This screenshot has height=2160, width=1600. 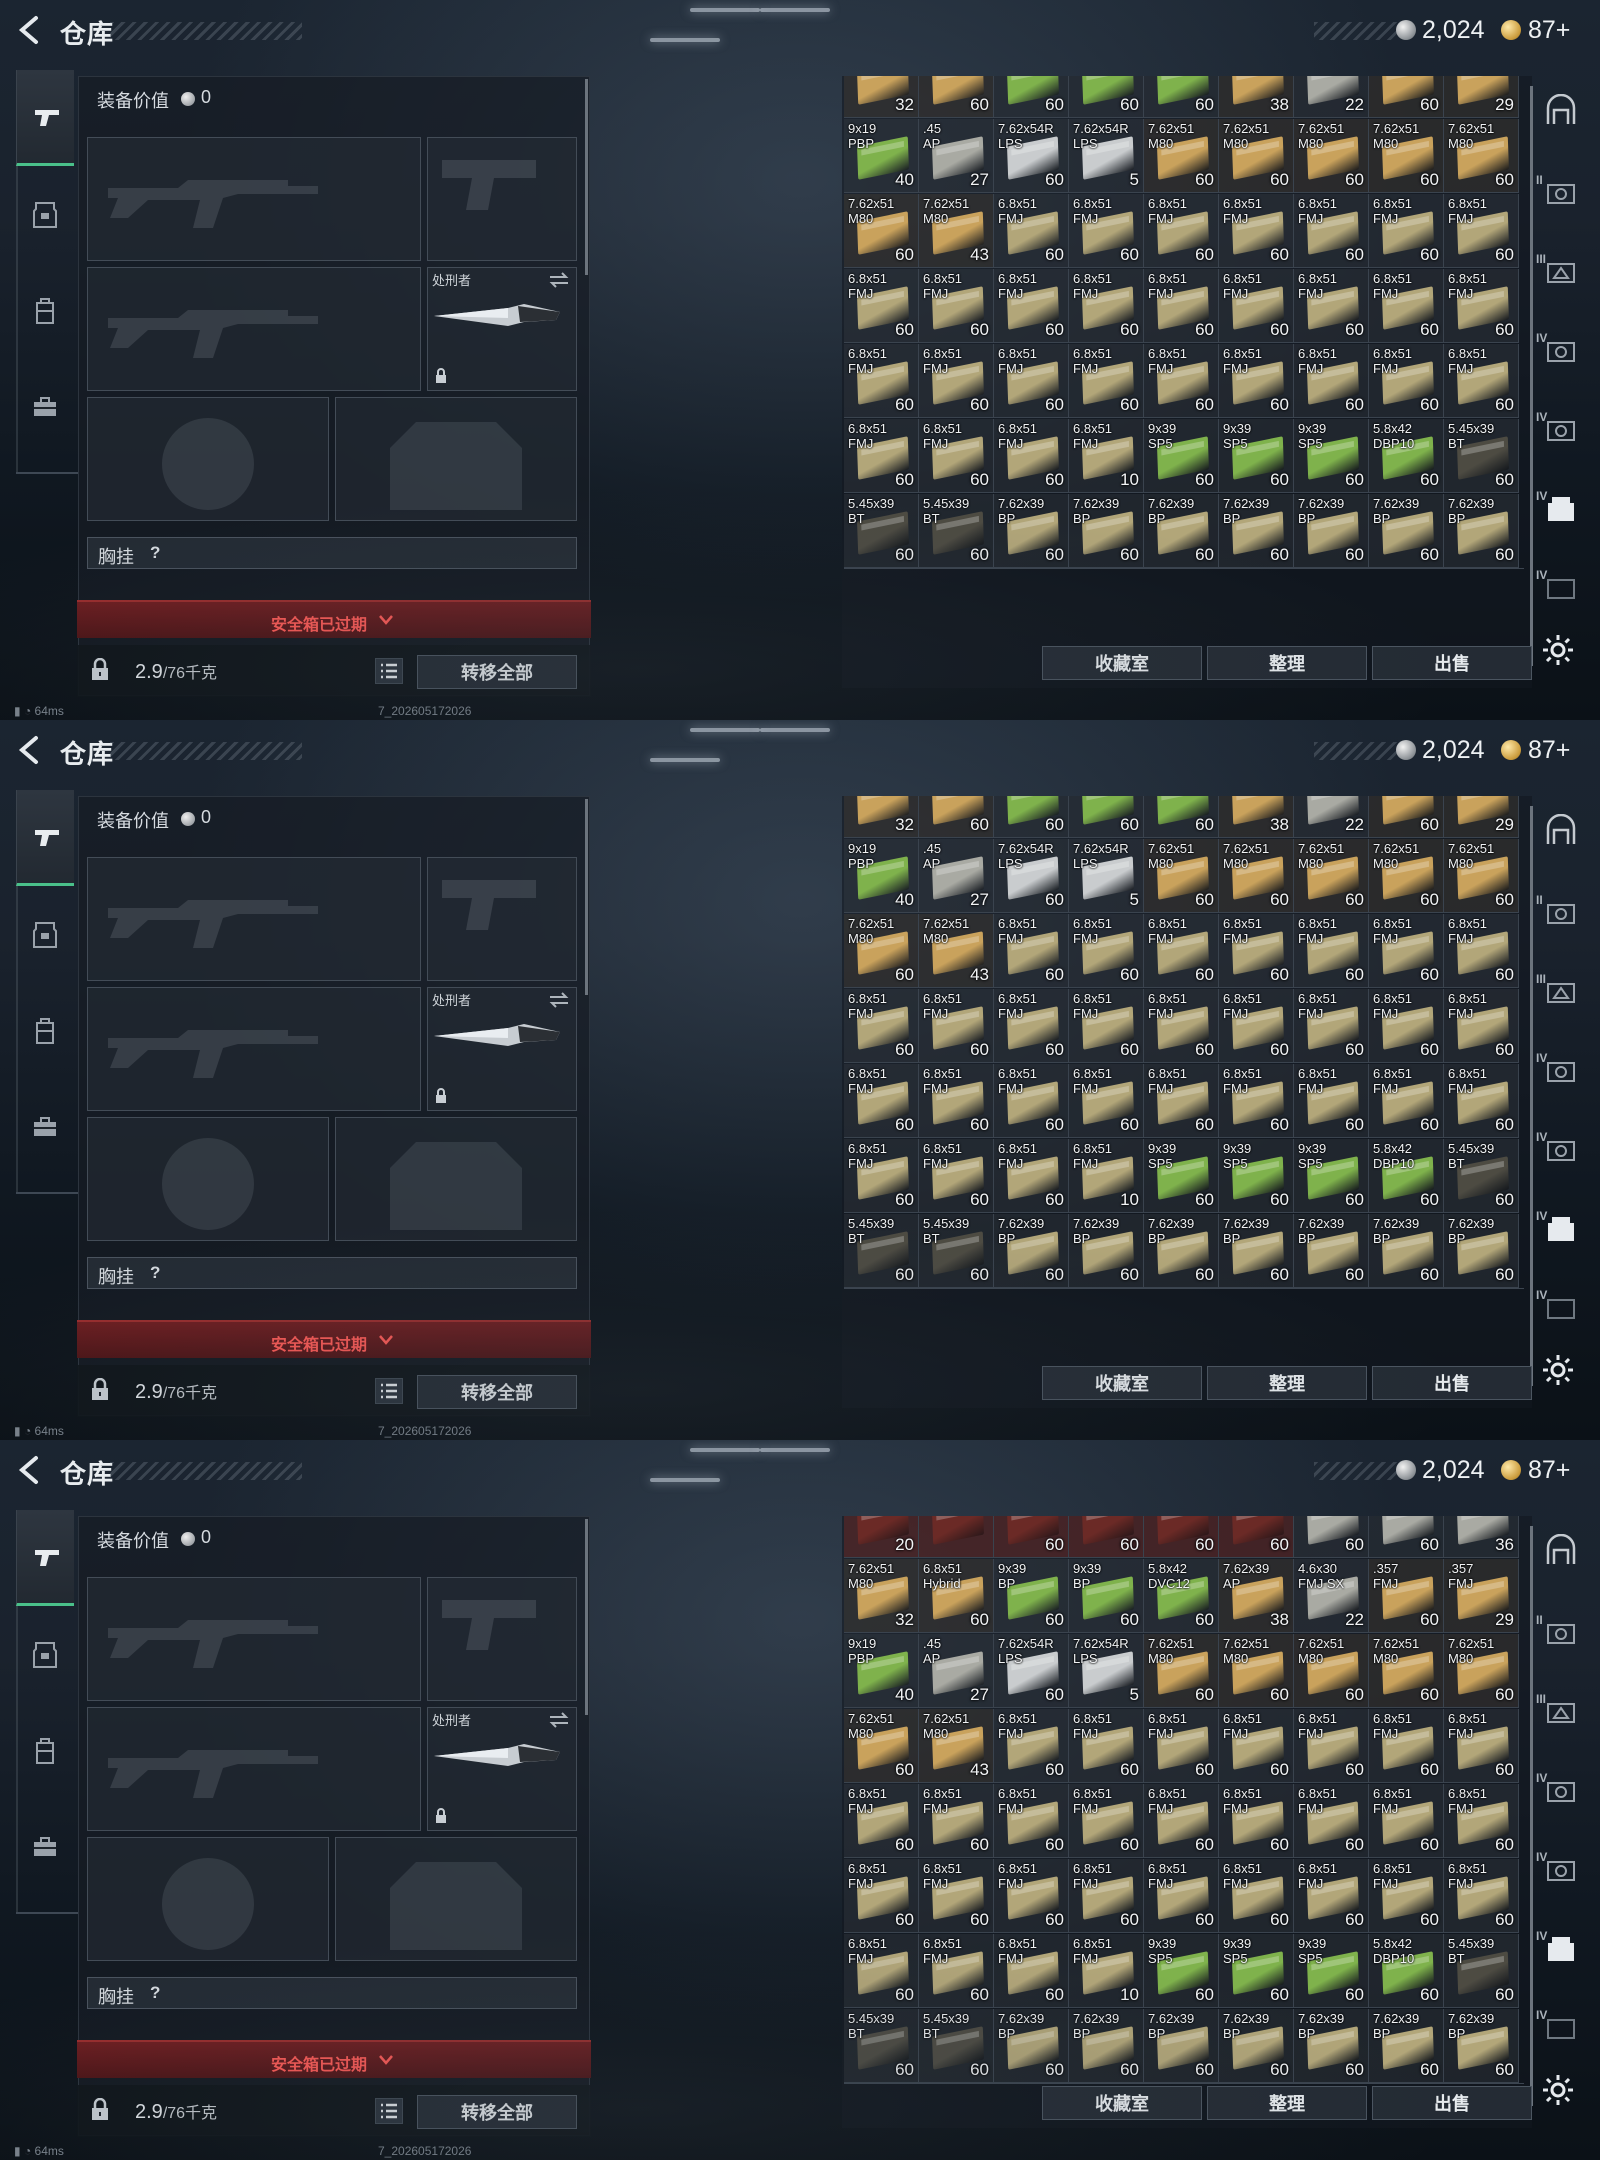 I want to click on organize-button: 整理, so click(x=1287, y=1383).